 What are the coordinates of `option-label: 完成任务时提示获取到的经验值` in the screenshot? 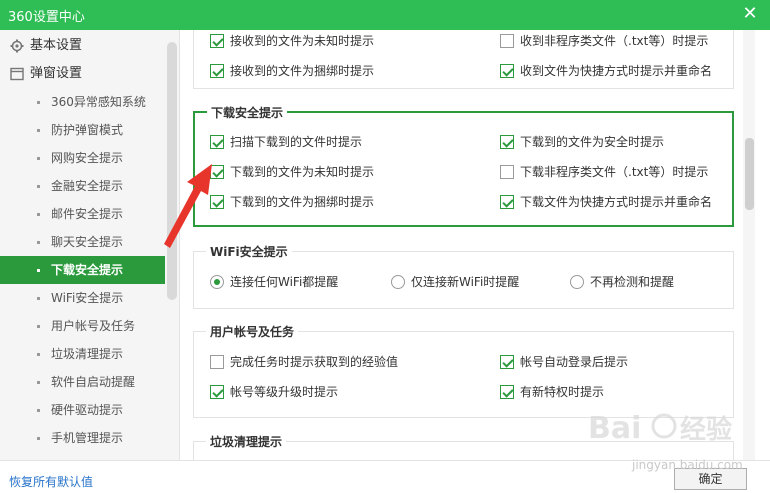 It's located at (314, 362).